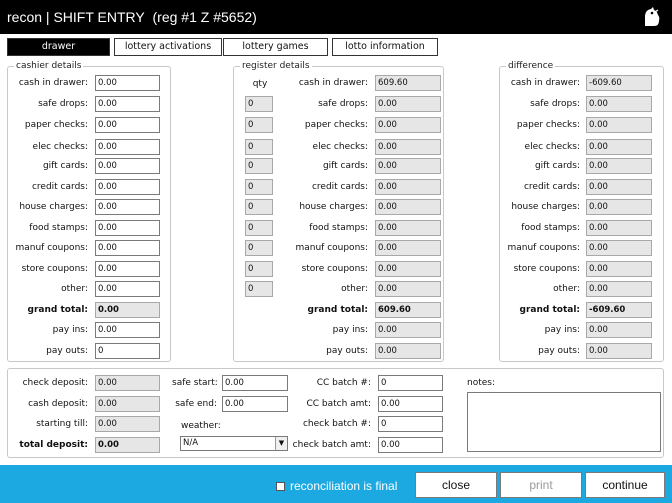  What do you see at coordinates (127, 104) in the screenshot?
I see `cashier-safe-drops-input: 0.00` at bounding box center [127, 104].